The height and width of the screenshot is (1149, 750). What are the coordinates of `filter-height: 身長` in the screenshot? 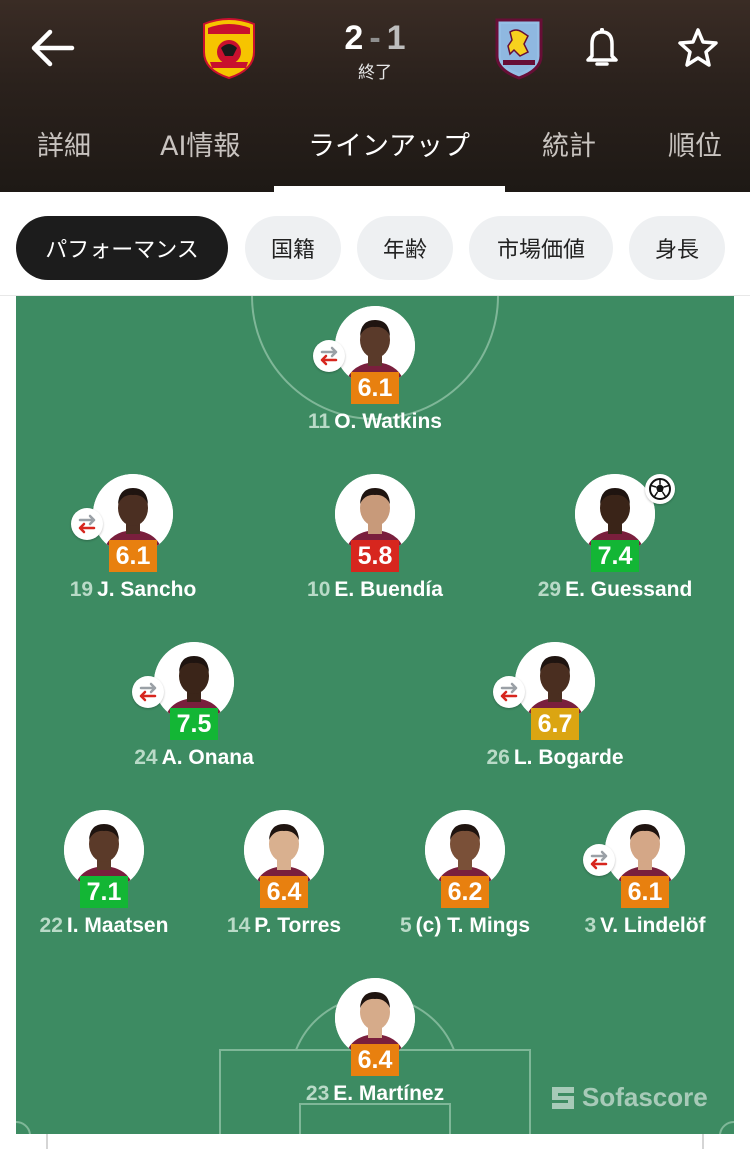 It's located at (677, 248).